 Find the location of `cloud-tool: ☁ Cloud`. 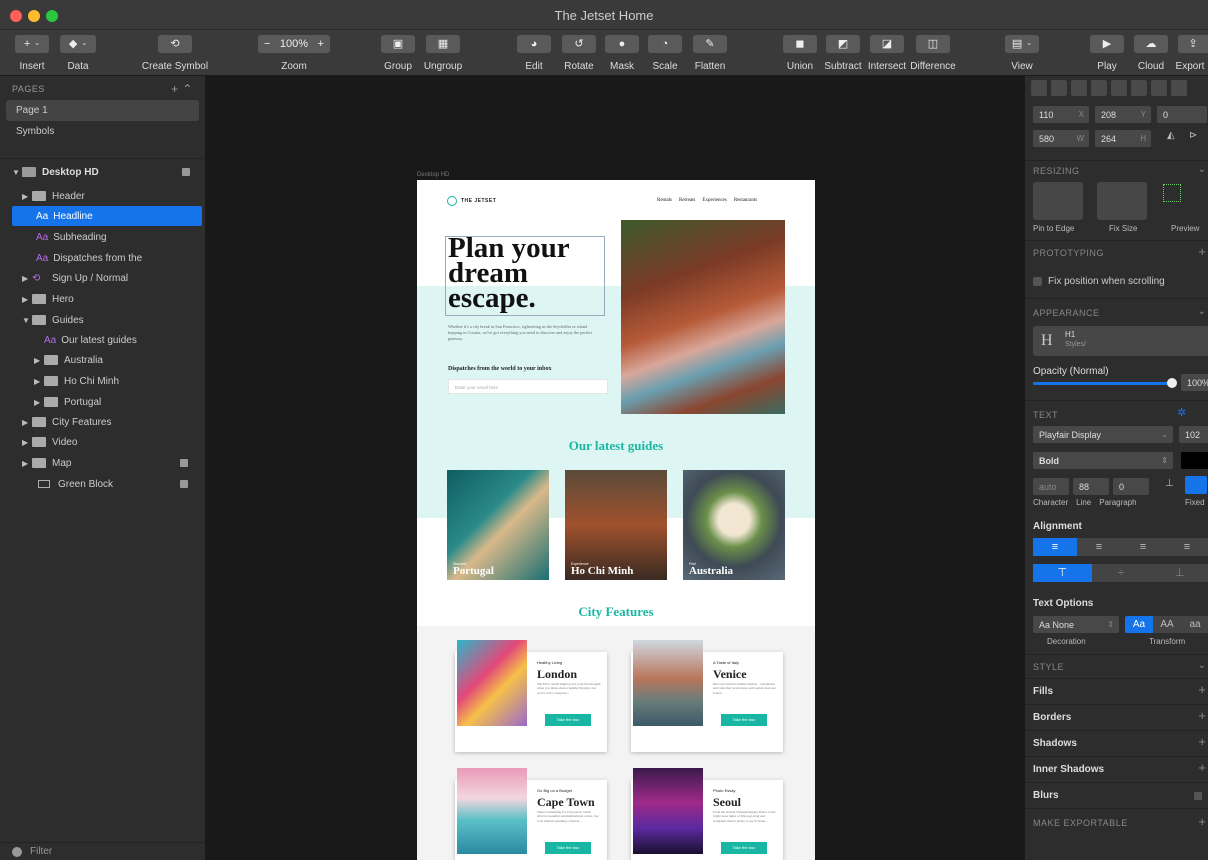

cloud-tool: ☁ Cloud is located at coordinates (1151, 53).